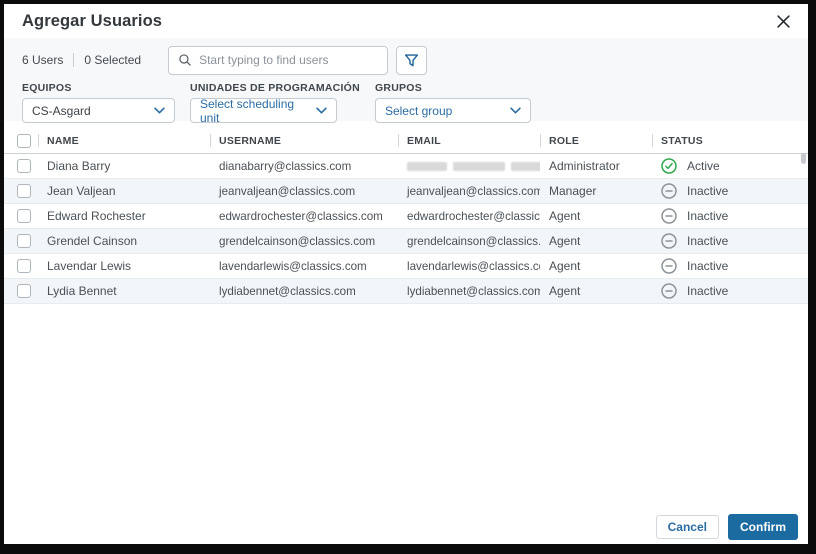 The image size is (816, 554). What do you see at coordinates (285, 166) in the screenshot?
I see `cell-username: dianabarry@classics.com` at bounding box center [285, 166].